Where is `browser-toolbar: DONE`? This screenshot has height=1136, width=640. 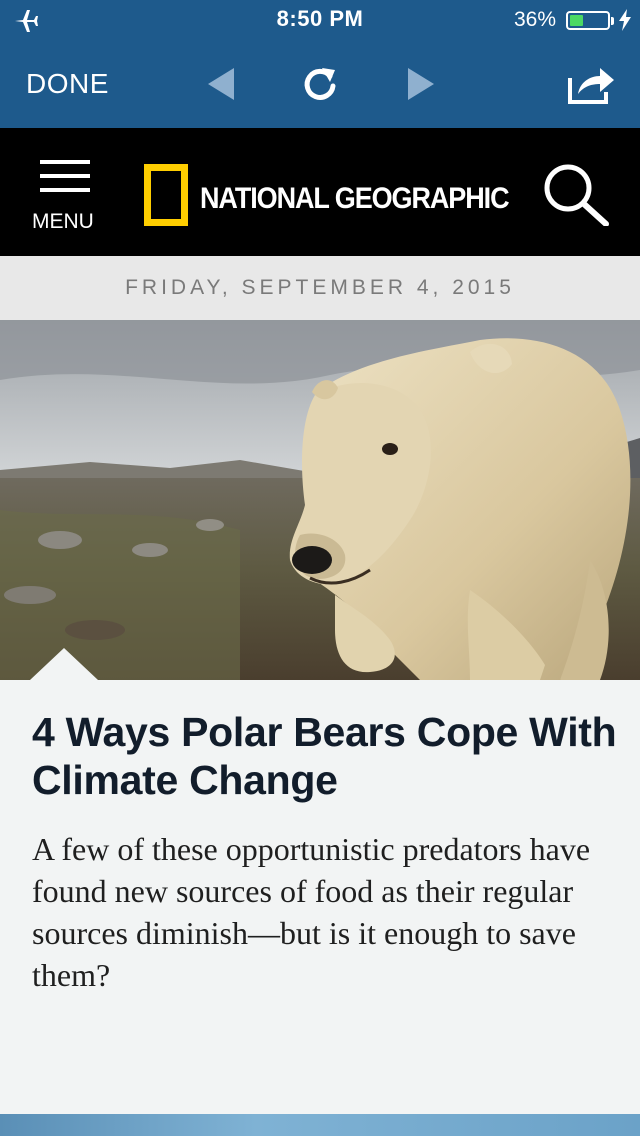 browser-toolbar: DONE is located at coordinates (320, 86).